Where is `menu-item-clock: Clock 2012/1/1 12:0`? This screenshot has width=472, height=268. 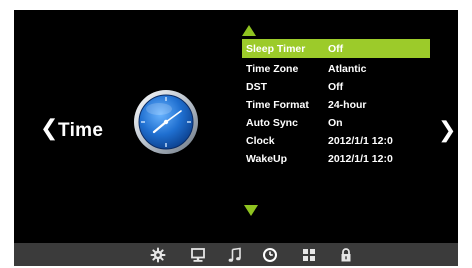 menu-item-clock: Clock 2012/1/1 12:0 is located at coordinates (336, 140).